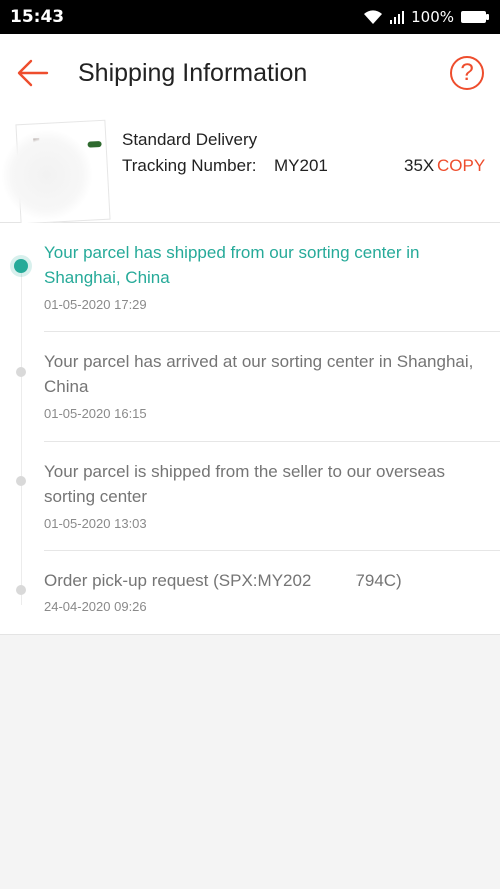  I want to click on copy-button: COPY, so click(461, 166).